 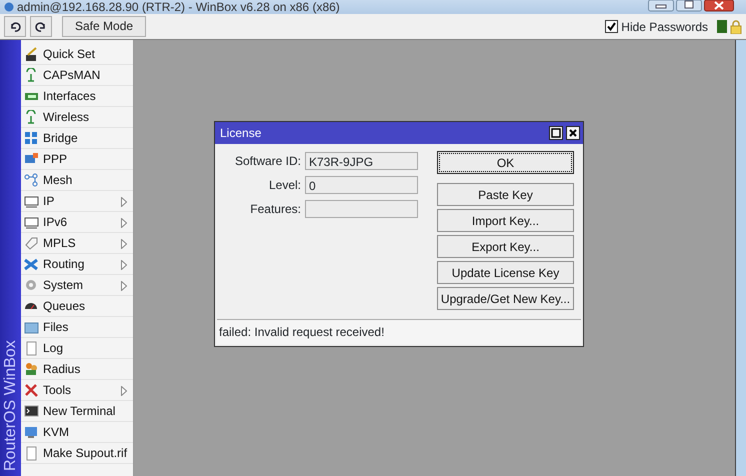 I want to click on safe-mode-button: Safe Mode, so click(x=104, y=26).